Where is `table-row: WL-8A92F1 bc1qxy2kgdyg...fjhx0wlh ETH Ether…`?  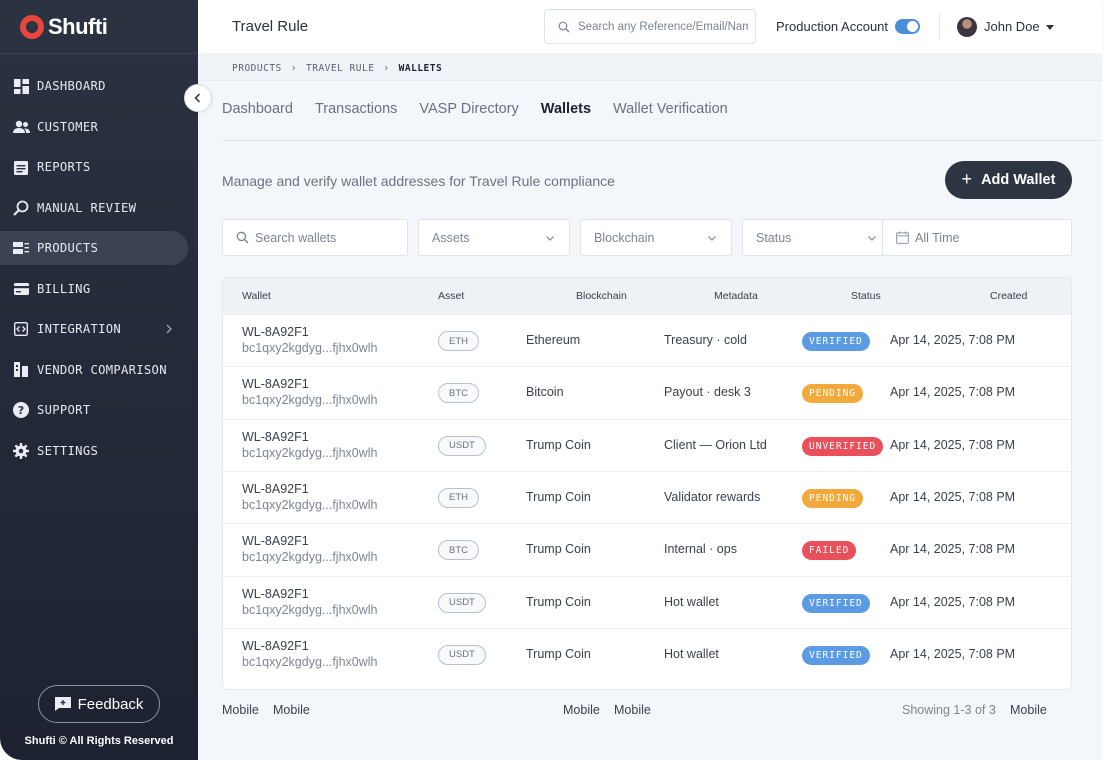 table-row: WL-8A92F1 bc1qxy2kgdyg...fjhx0wlh ETH Ether… is located at coordinates (647, 340).